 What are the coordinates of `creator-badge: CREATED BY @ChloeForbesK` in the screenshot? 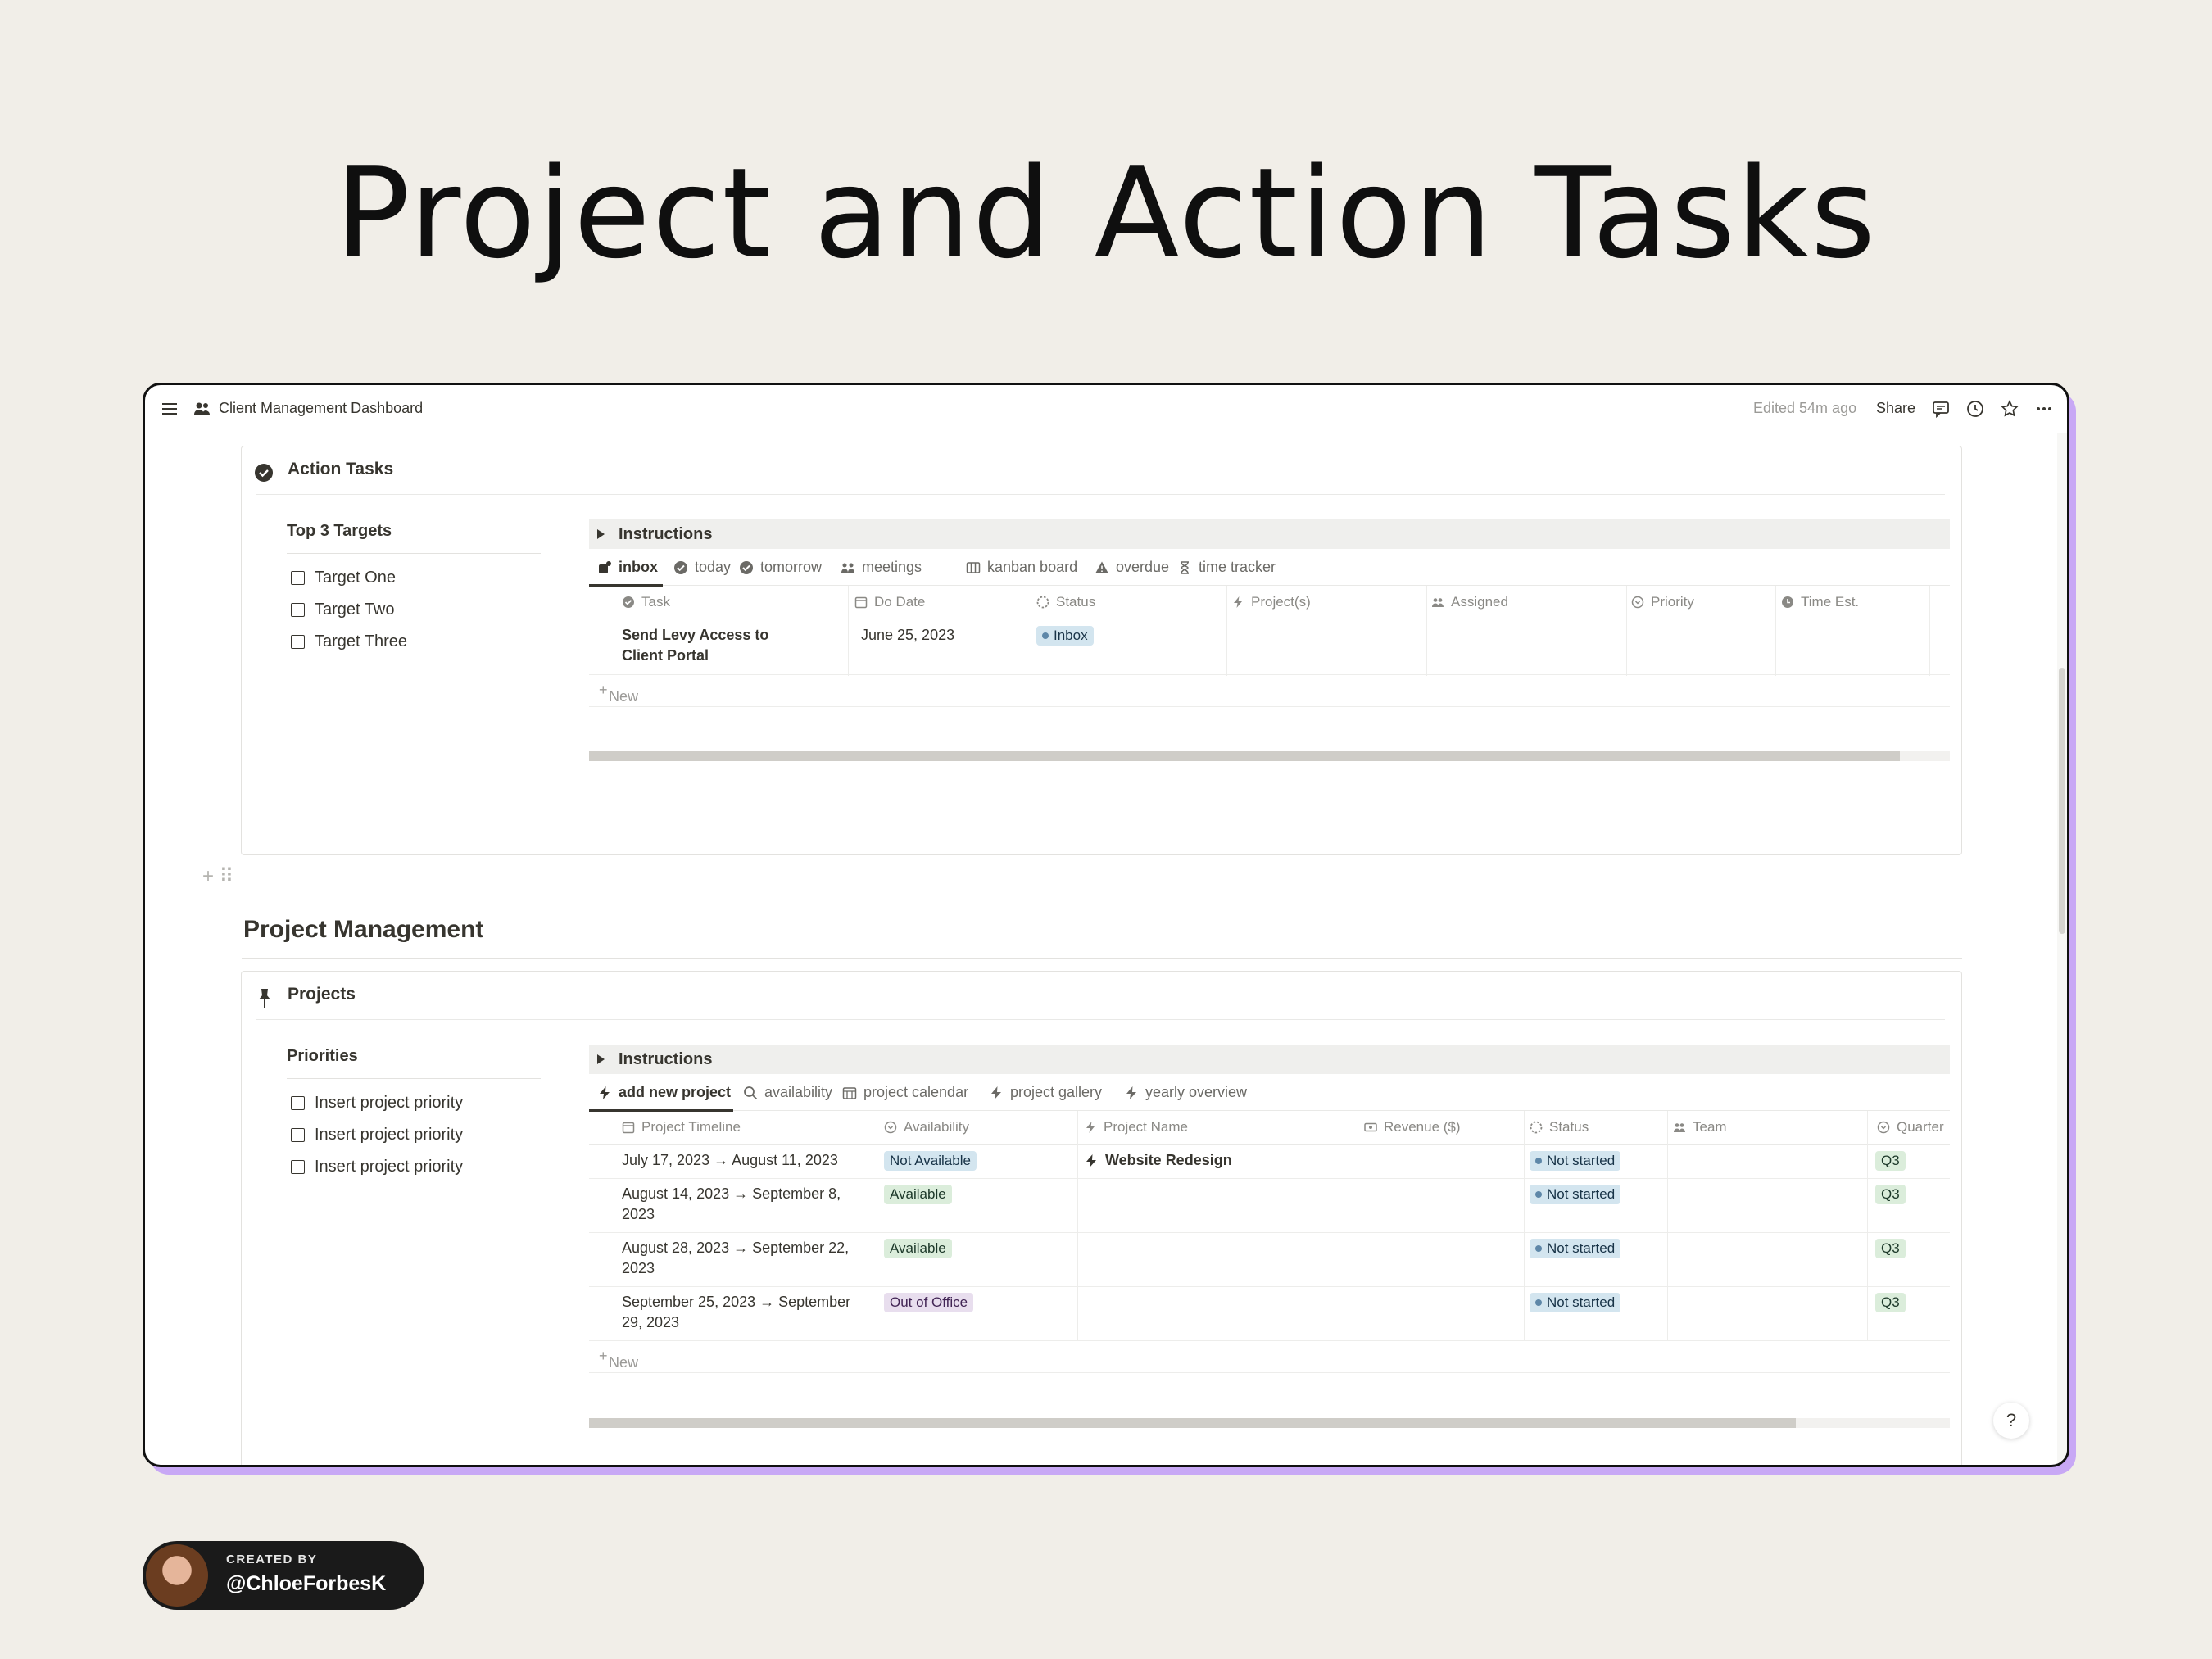 It's located at (283, 1575).